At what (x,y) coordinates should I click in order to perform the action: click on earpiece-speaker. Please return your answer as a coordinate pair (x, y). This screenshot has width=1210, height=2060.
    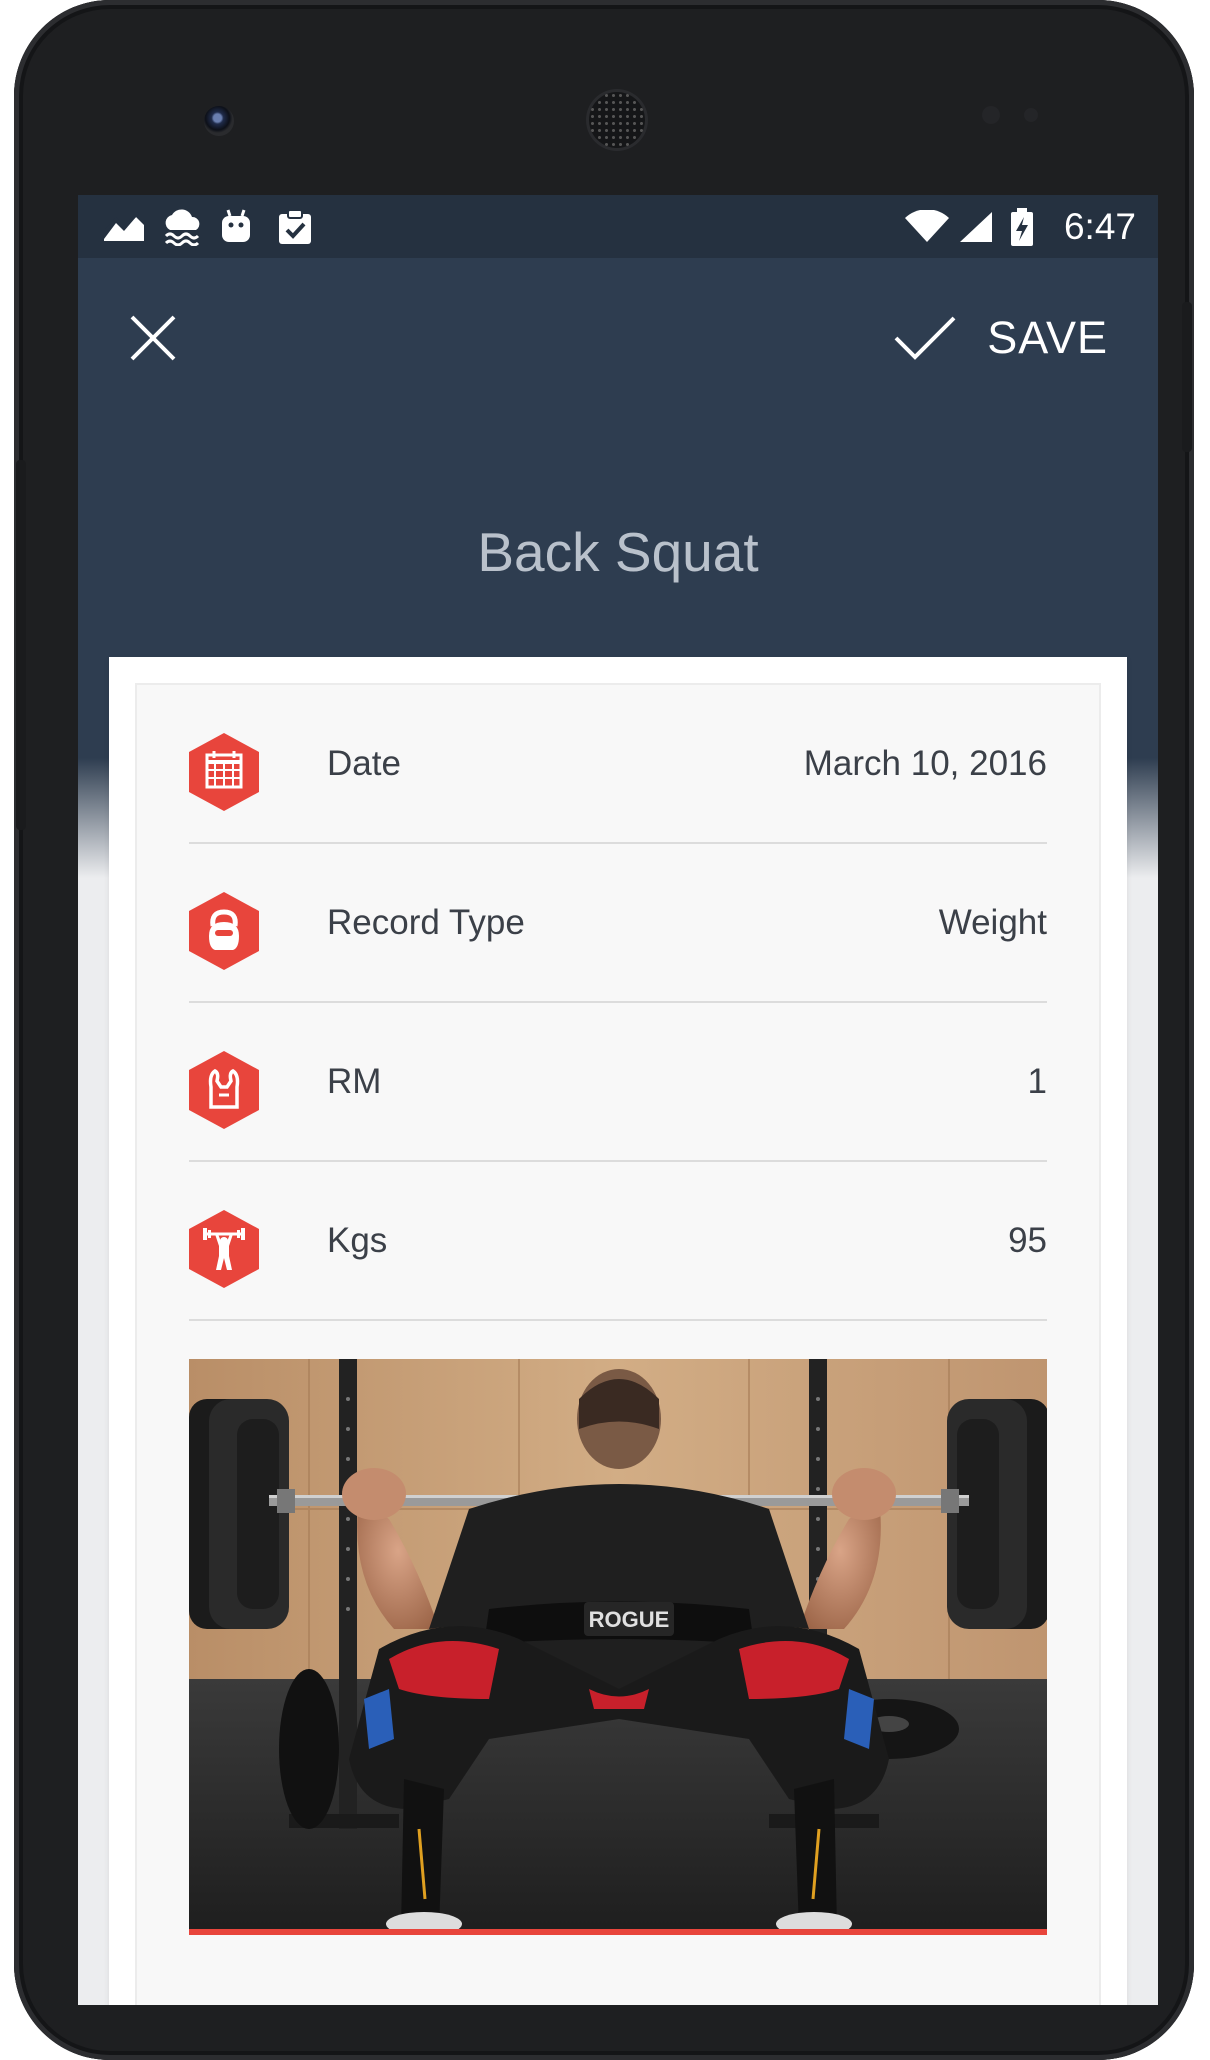
    Looking at the image, I should click on (617, 120).